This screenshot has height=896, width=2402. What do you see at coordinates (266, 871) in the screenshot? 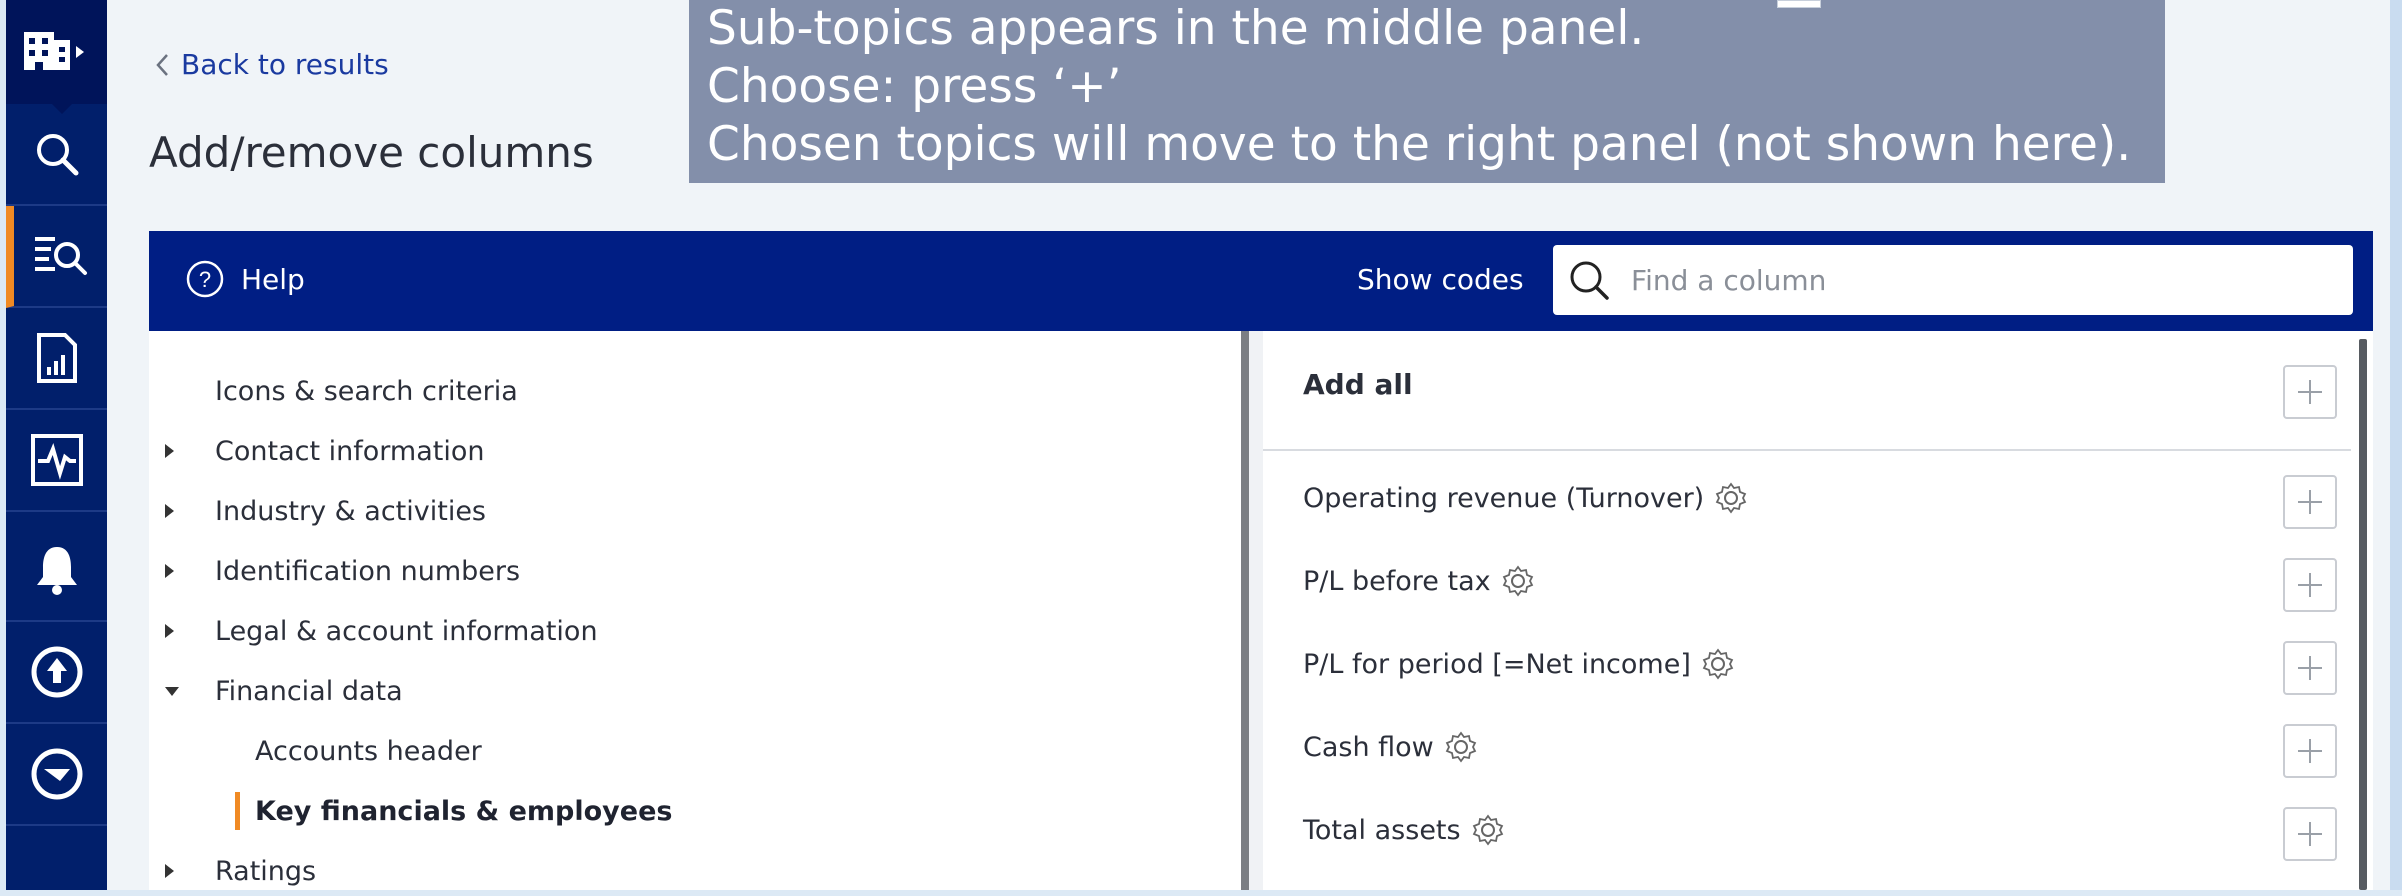
I see `tree-item-label: Ratings` at bounding box center [266, 871].